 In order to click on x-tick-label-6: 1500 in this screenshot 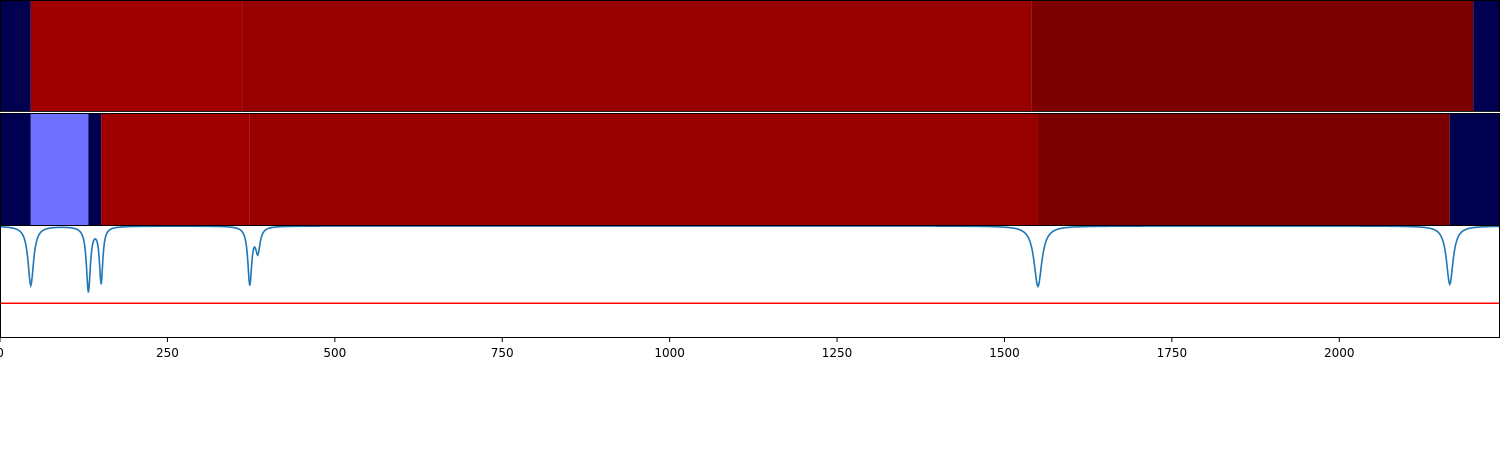, I will do `click(1004, 353)`.